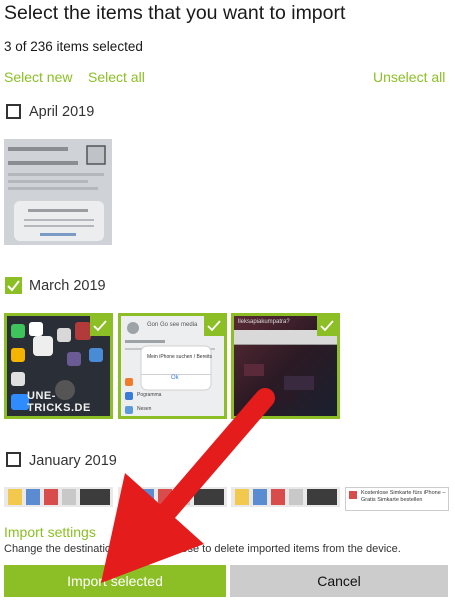 This screenshot has height=602, width=455. Describe the element at coordinates (59, 402) in the screenshot. I see `watermark-text: UNE-TRICKS.DE` at that location.